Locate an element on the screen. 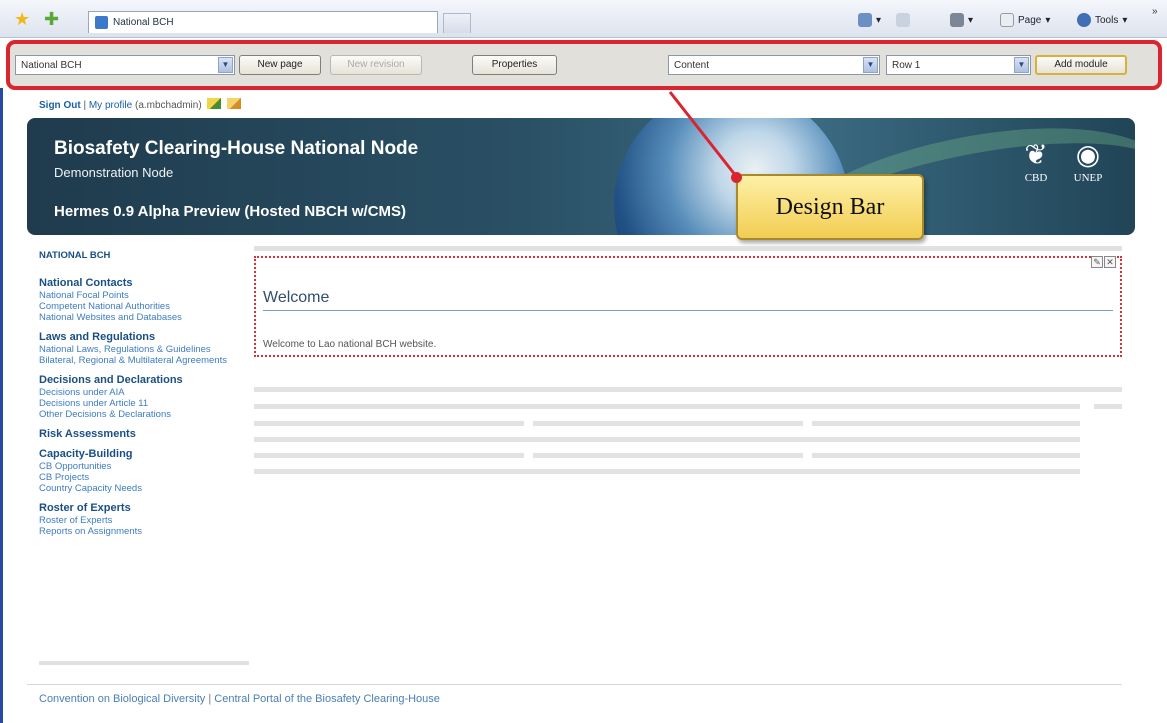 The width and height of the screenshot is (1167, 723). nav-group-heading: Risk Assessments is located at coordinates (139, 434).